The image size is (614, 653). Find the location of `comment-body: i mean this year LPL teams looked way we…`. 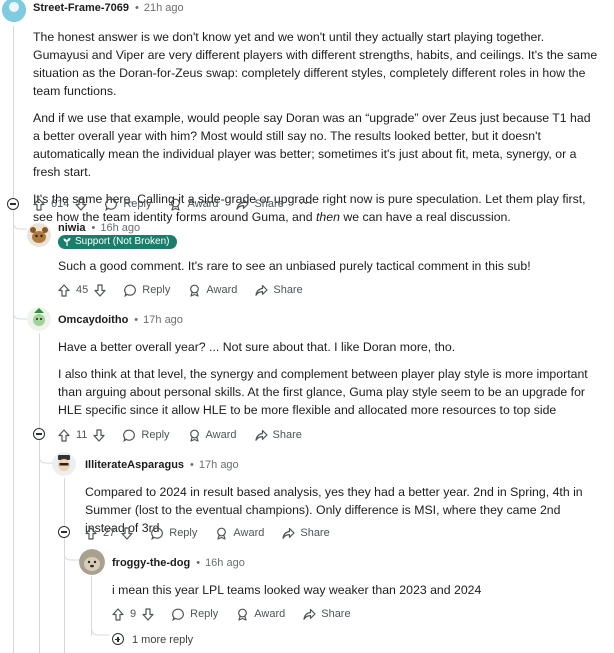

comment-body: i mean this year LPL teams looked way we… is located at coordinates (357, 590).